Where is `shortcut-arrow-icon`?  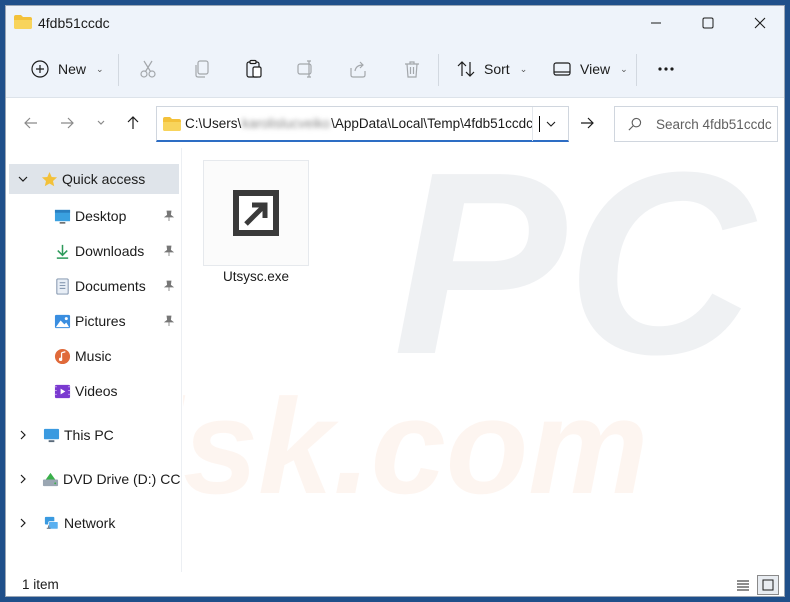 shortcut-arrow-icon is located at coordinates (256, 213).